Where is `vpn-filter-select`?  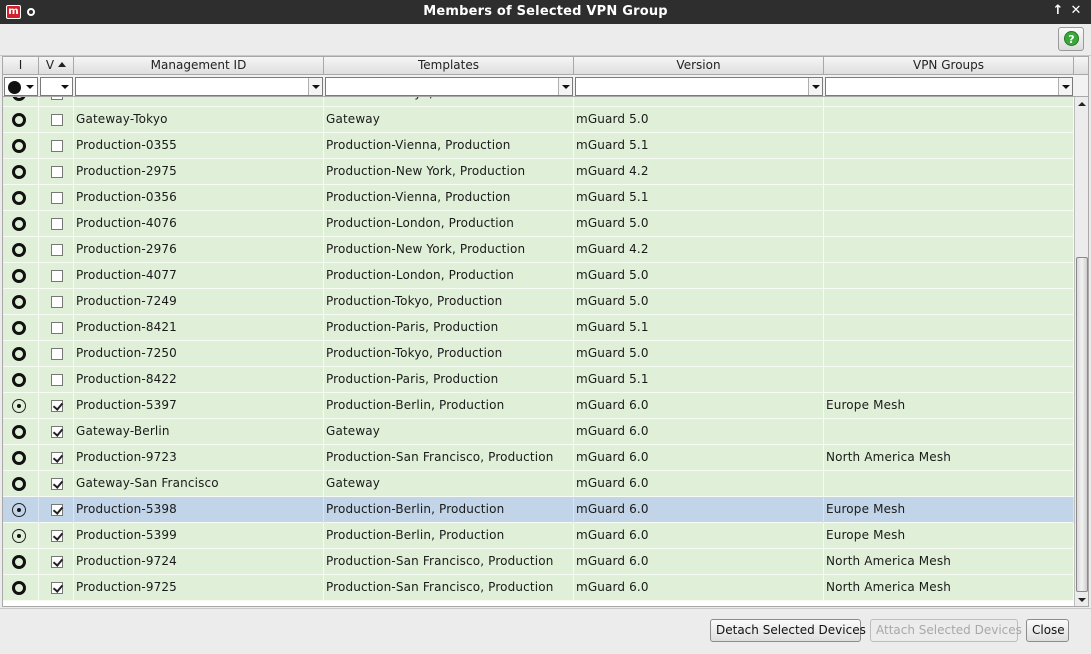 vpn-filter-select is located at coordinates (56, 86).